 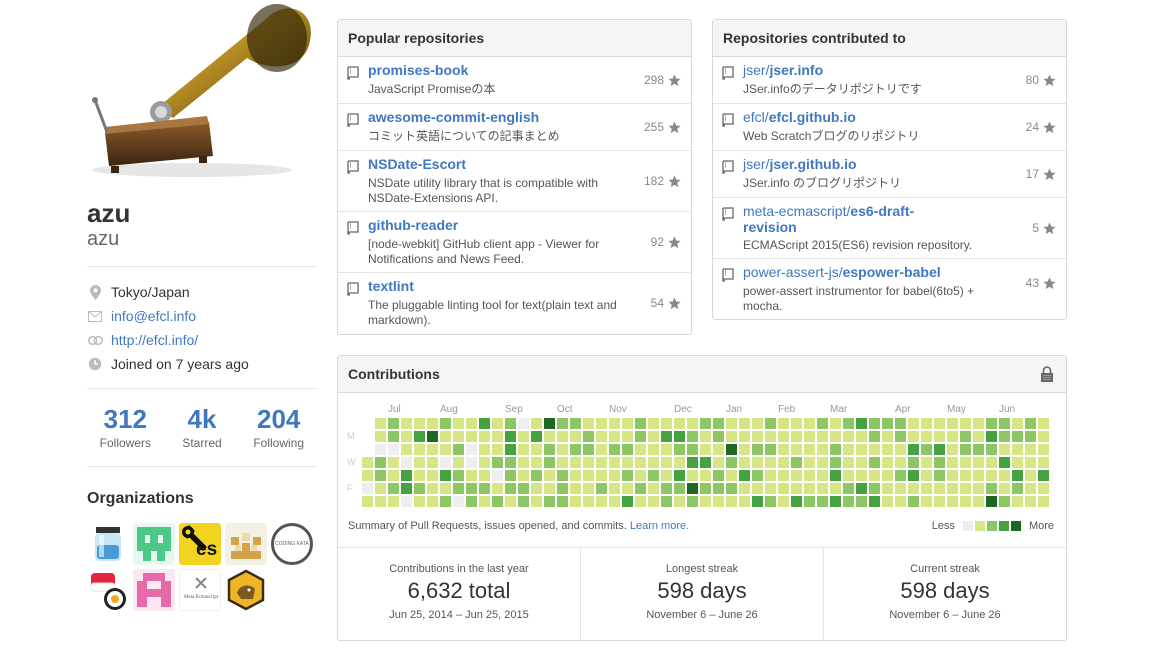 I want to click on popular-repo-item: promises-book JavaScript Promiseの本 298, so click(x=514, y=80).